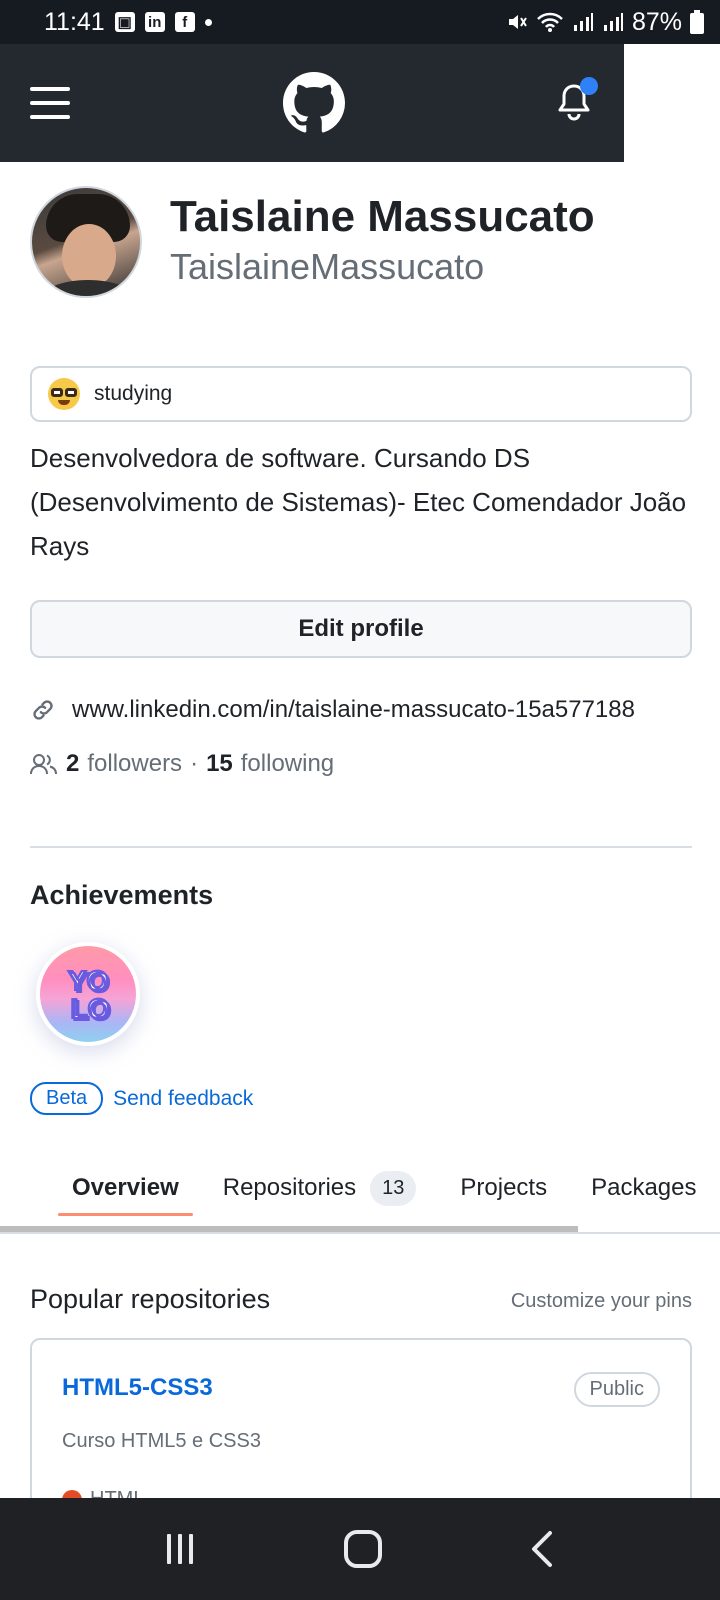  Describe the element at coordinates (150, 1299) in the screenshot. I see `popular-repositories-title: Popular repositories` at that location.